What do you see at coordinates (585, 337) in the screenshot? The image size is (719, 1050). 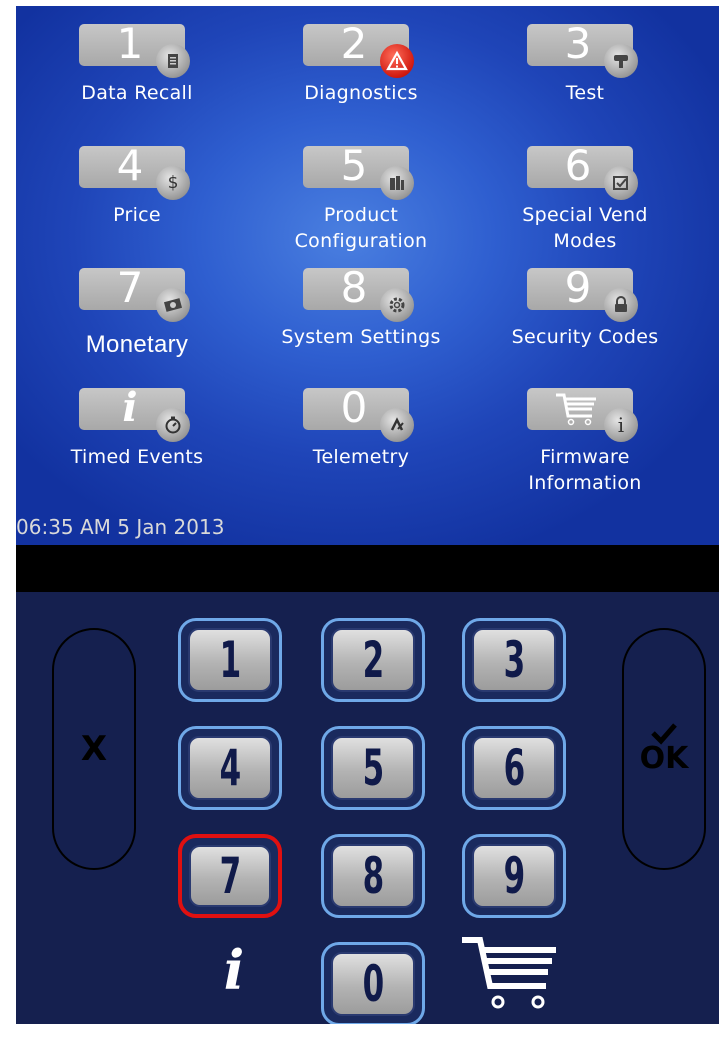 I see `menu-label: Security Codes` at bounding box center [585, 337].